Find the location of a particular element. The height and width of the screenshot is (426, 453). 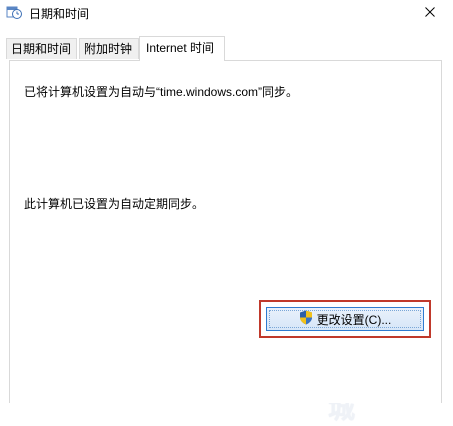

title-bar: 日期和时间 is located at coordinates (226, 13).